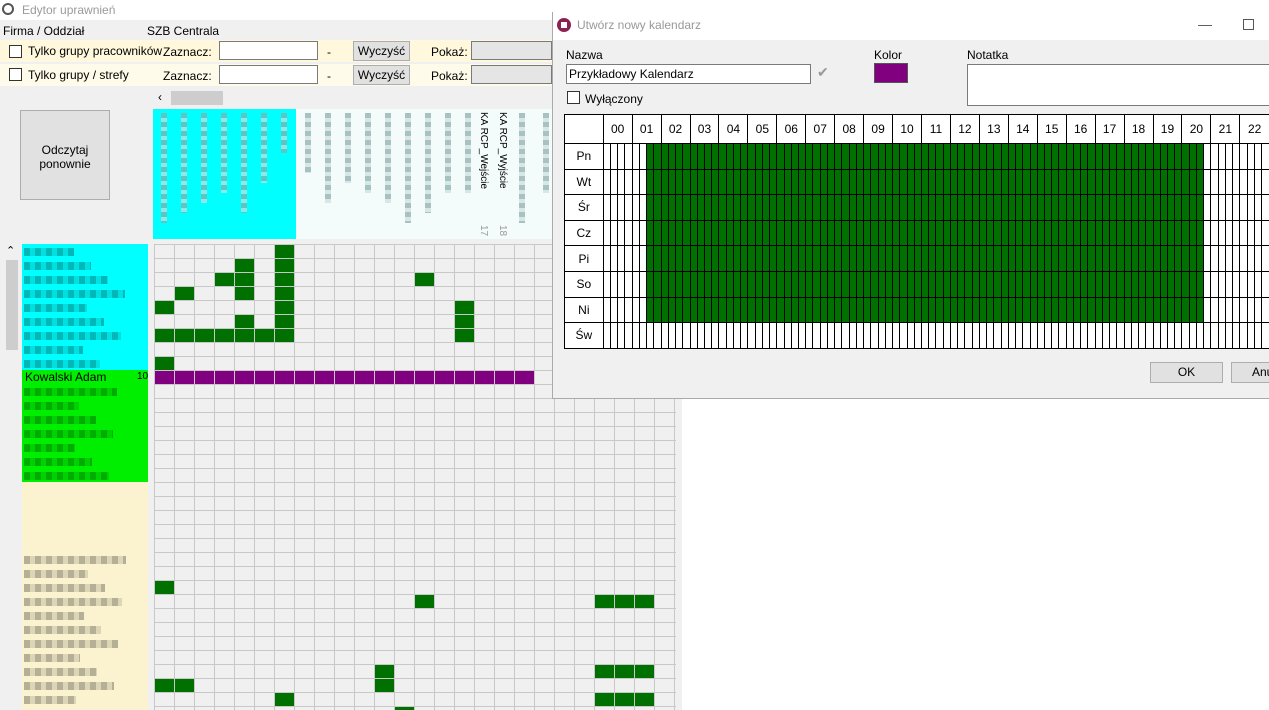  I want to click on disabled-checkbox, so click(573, 97).